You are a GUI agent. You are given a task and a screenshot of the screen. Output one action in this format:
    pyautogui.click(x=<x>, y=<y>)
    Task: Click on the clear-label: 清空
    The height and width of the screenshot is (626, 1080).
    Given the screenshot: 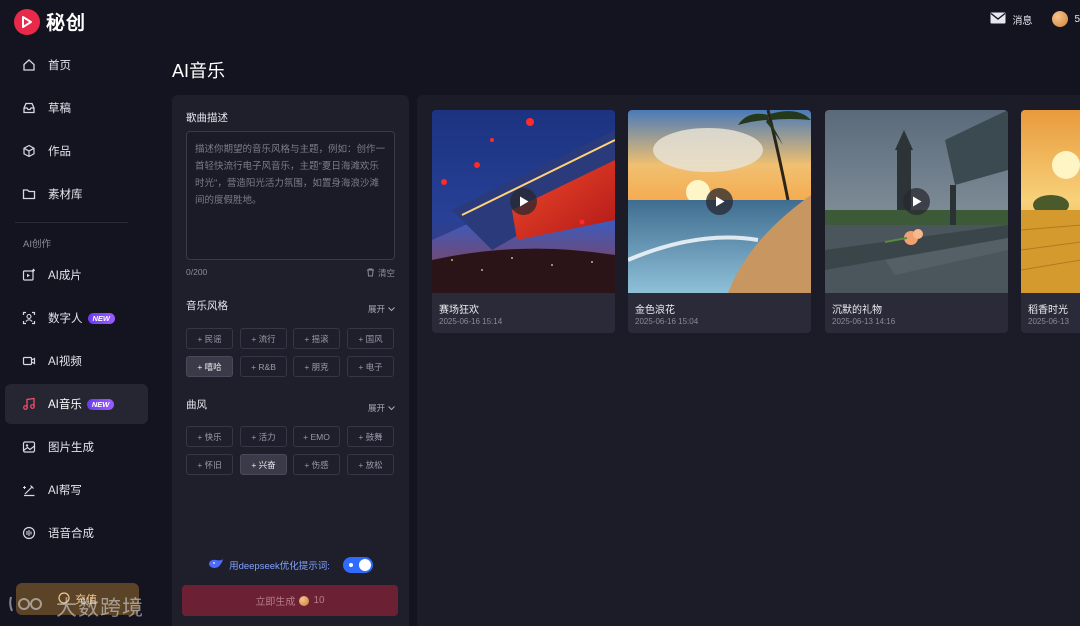 What is the action you would take?
    pyautogui.click(x=386, y=273)
    